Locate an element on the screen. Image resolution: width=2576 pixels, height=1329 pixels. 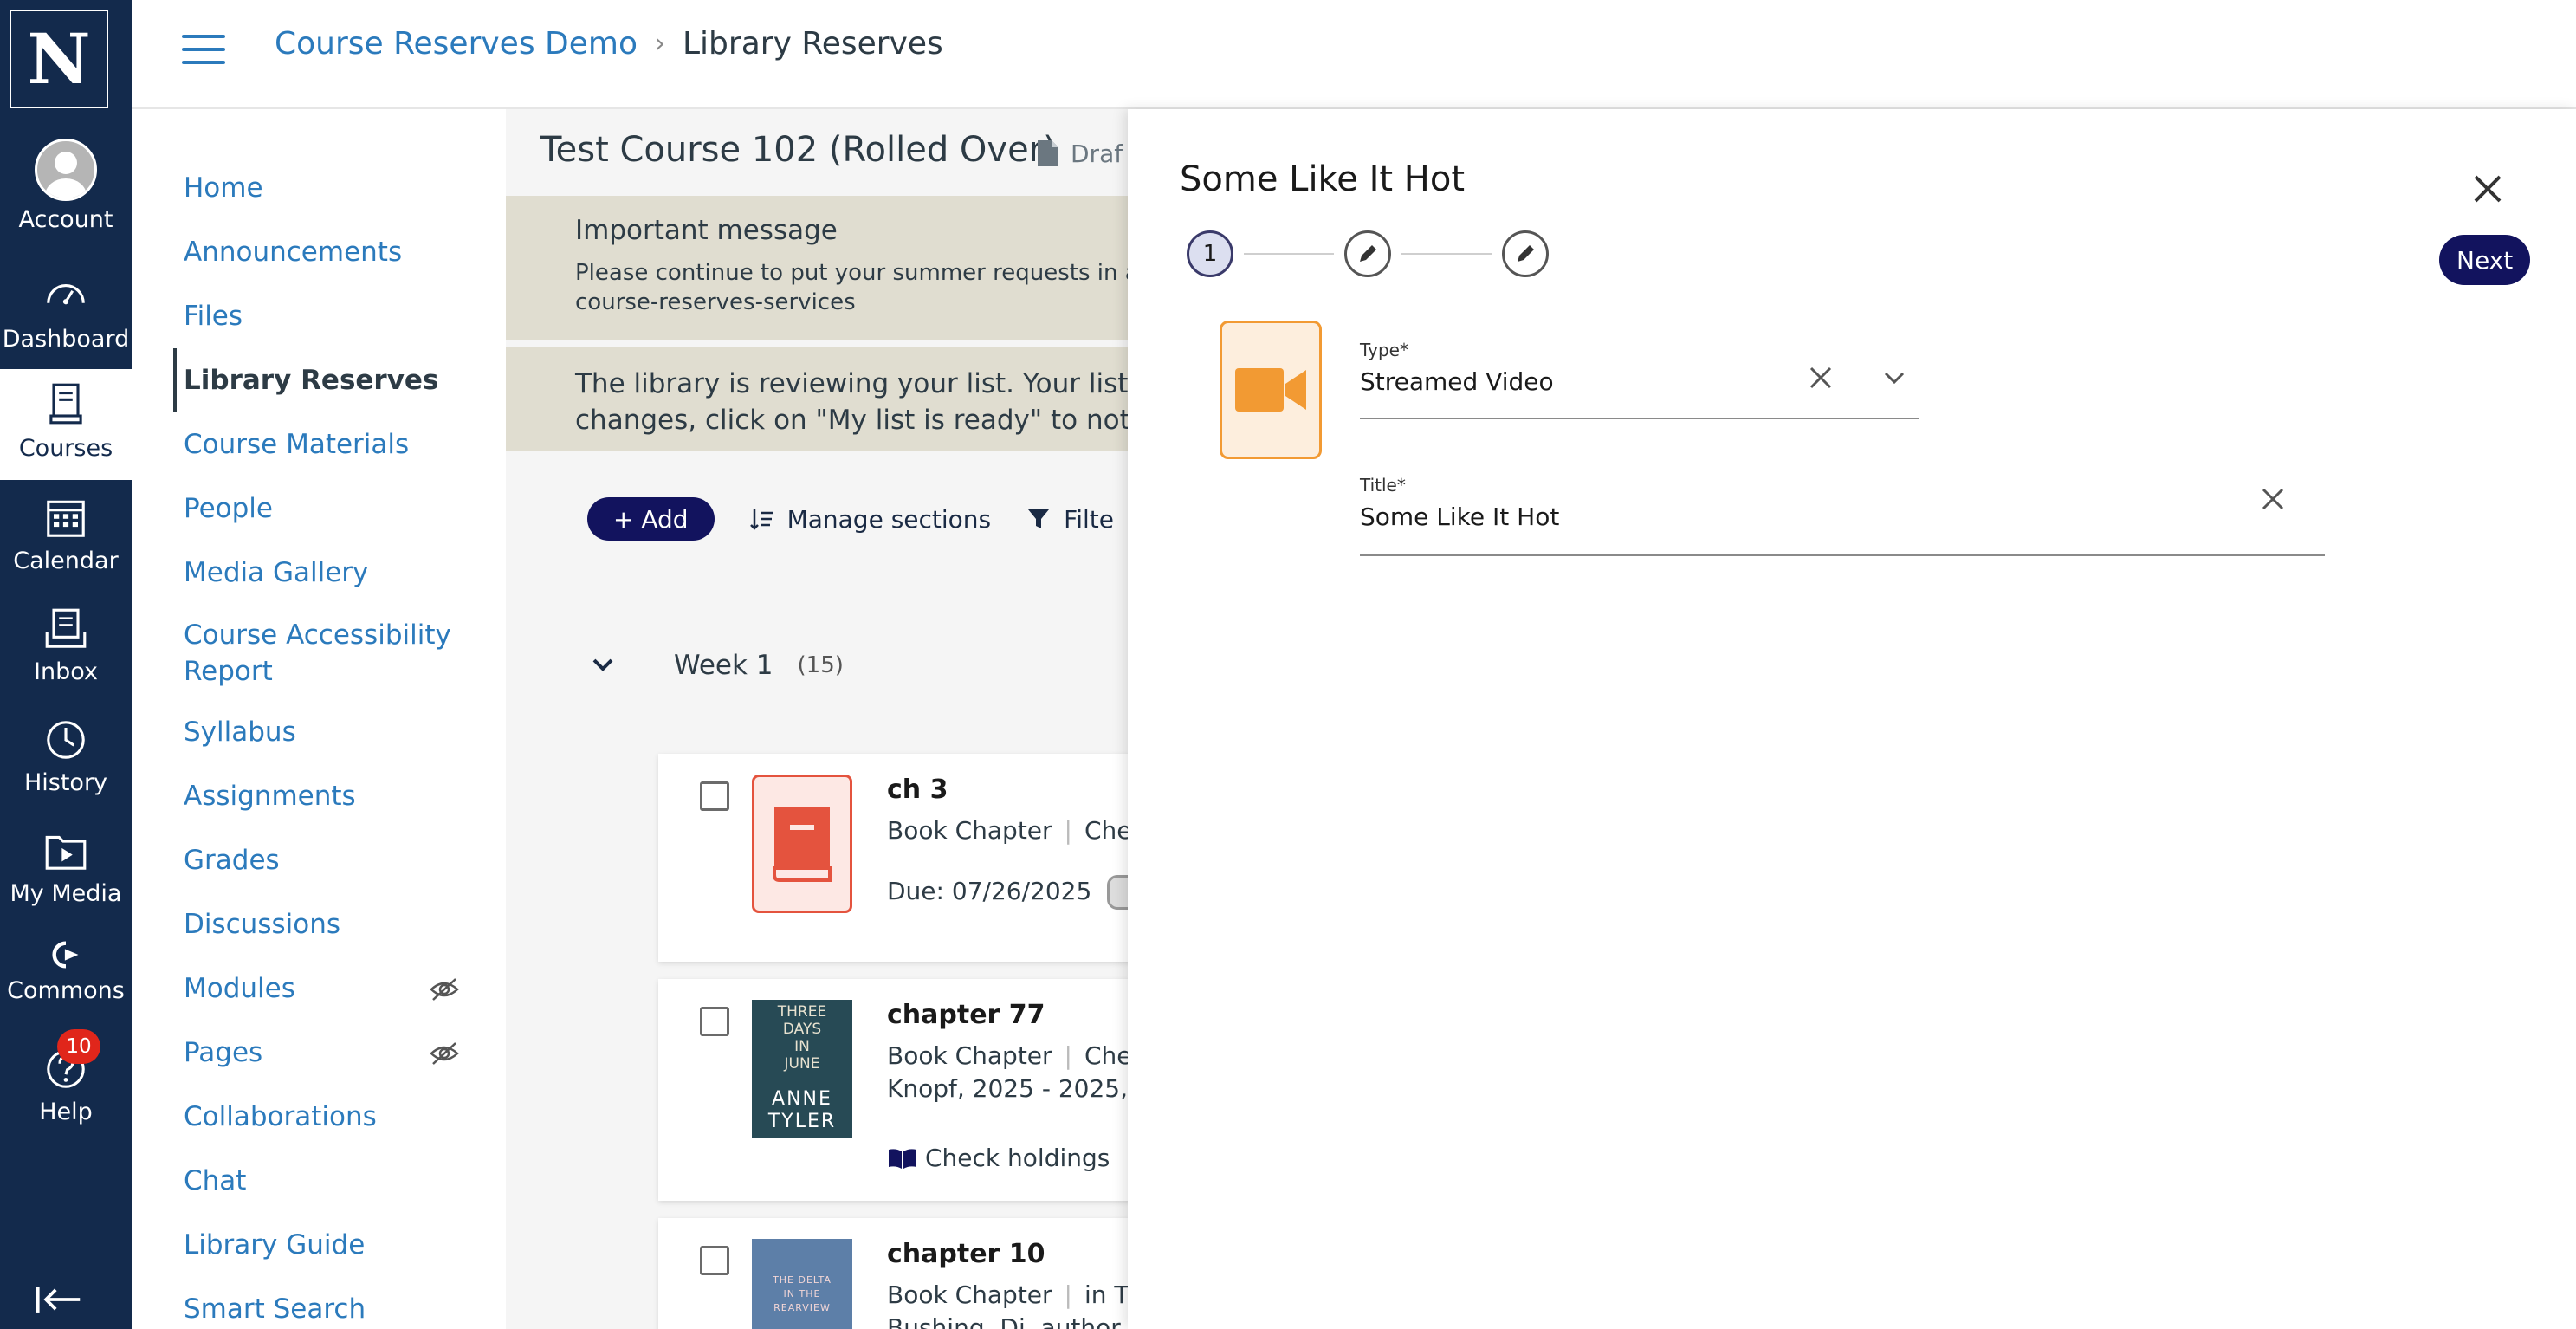
item-title: chapter 10 is located at coordinates (966, 1254).